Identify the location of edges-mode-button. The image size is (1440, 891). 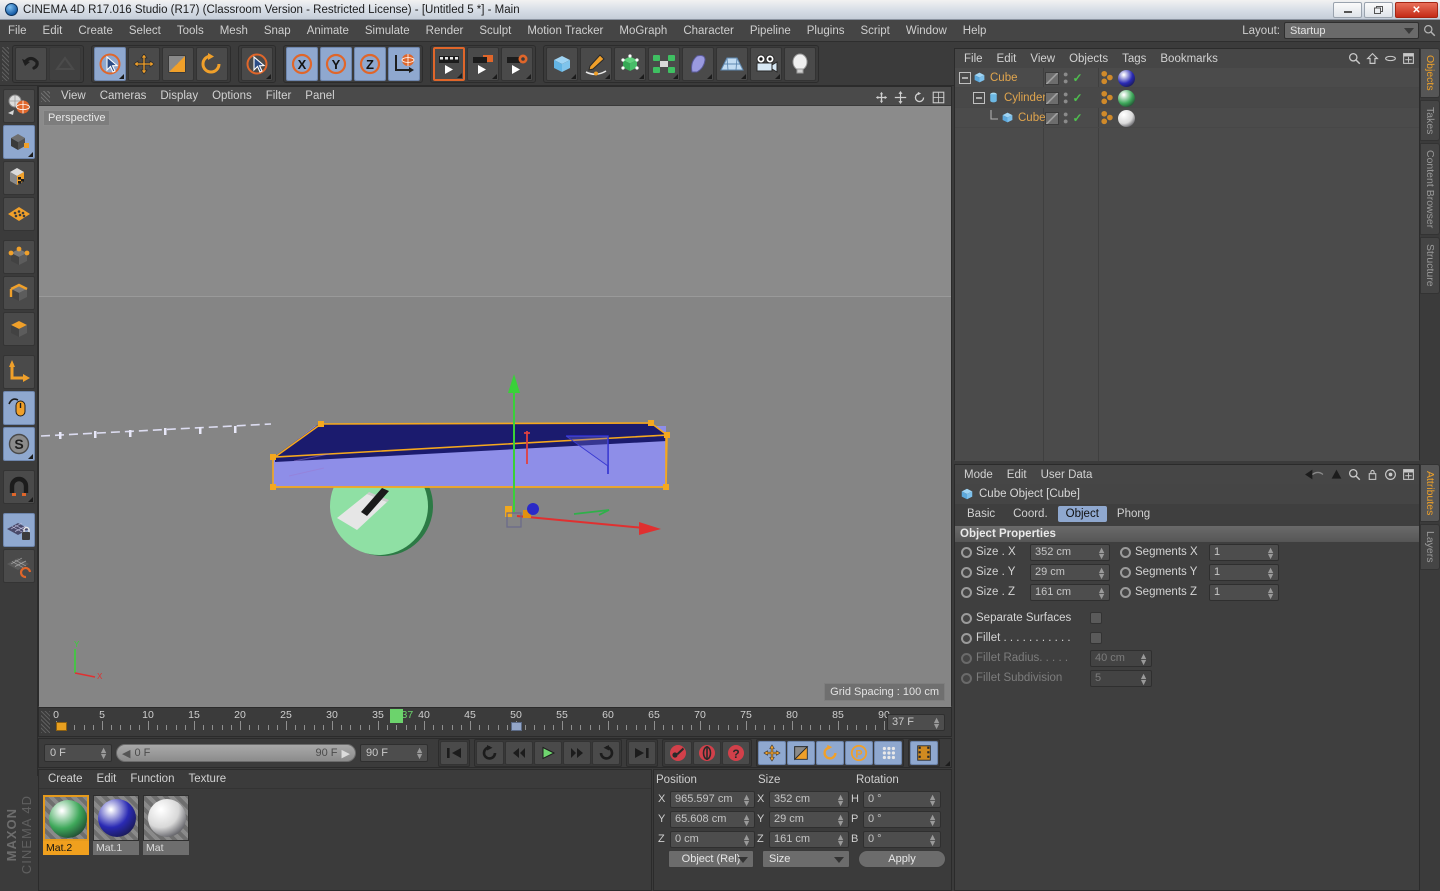
(18, 293).